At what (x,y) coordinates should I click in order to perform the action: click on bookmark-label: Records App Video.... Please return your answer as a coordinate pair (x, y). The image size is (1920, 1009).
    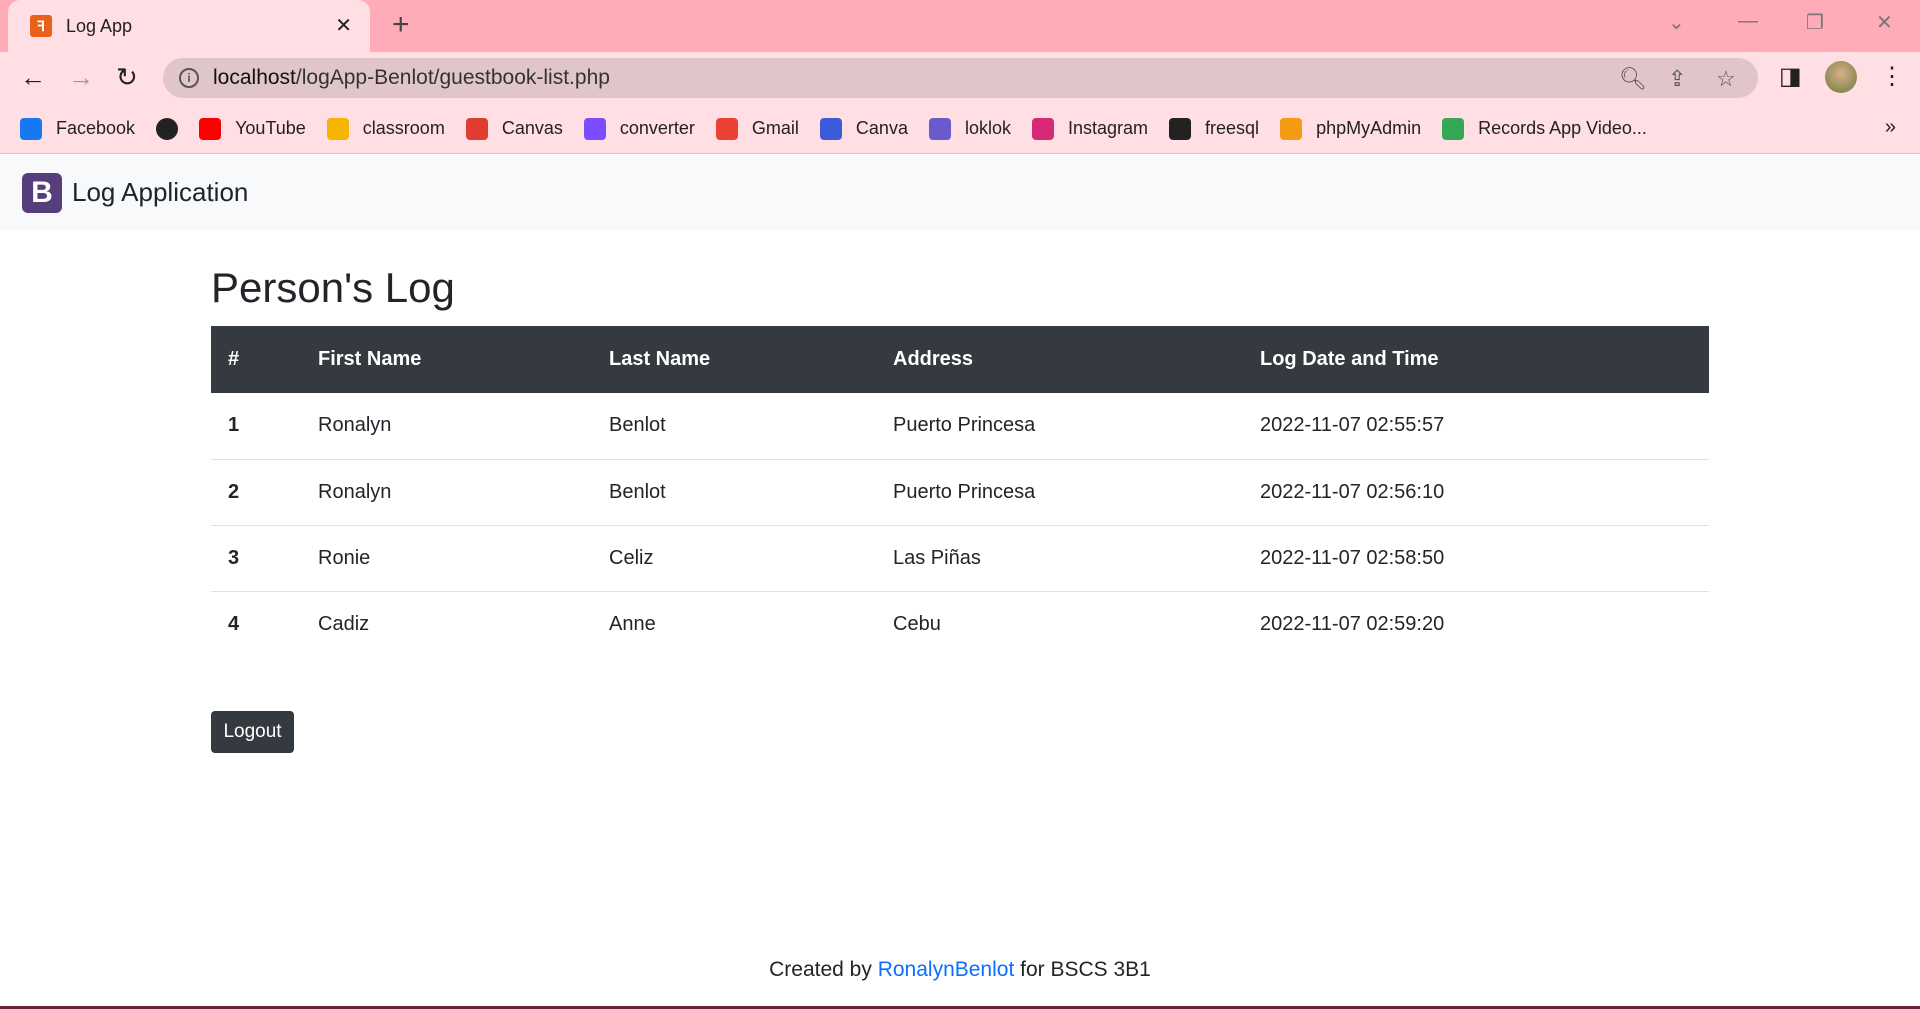
    Looking at the image, I should click on (1562, 128).